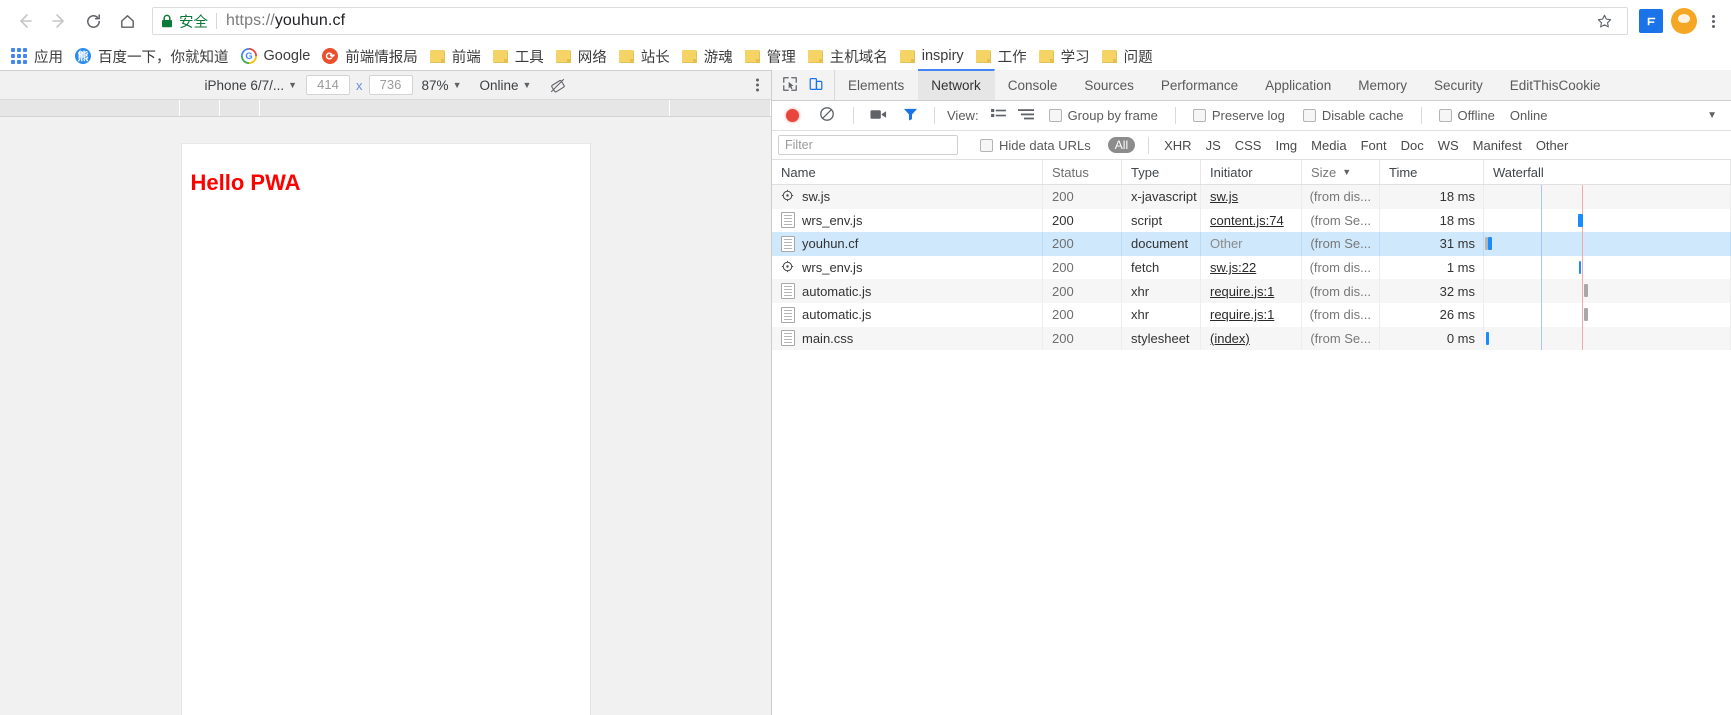 The image size is (1731, 715). What do you see at coordinates (1459, 85) in the screenshot?
I see `tab-security: Security` at bounding box center [1459, 85].